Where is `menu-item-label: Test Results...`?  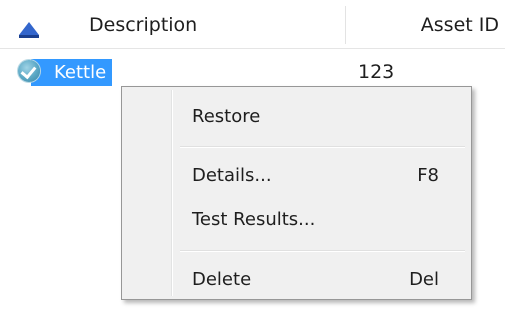 menu-item-label: Test Results... is located at coordinates (254, 219).